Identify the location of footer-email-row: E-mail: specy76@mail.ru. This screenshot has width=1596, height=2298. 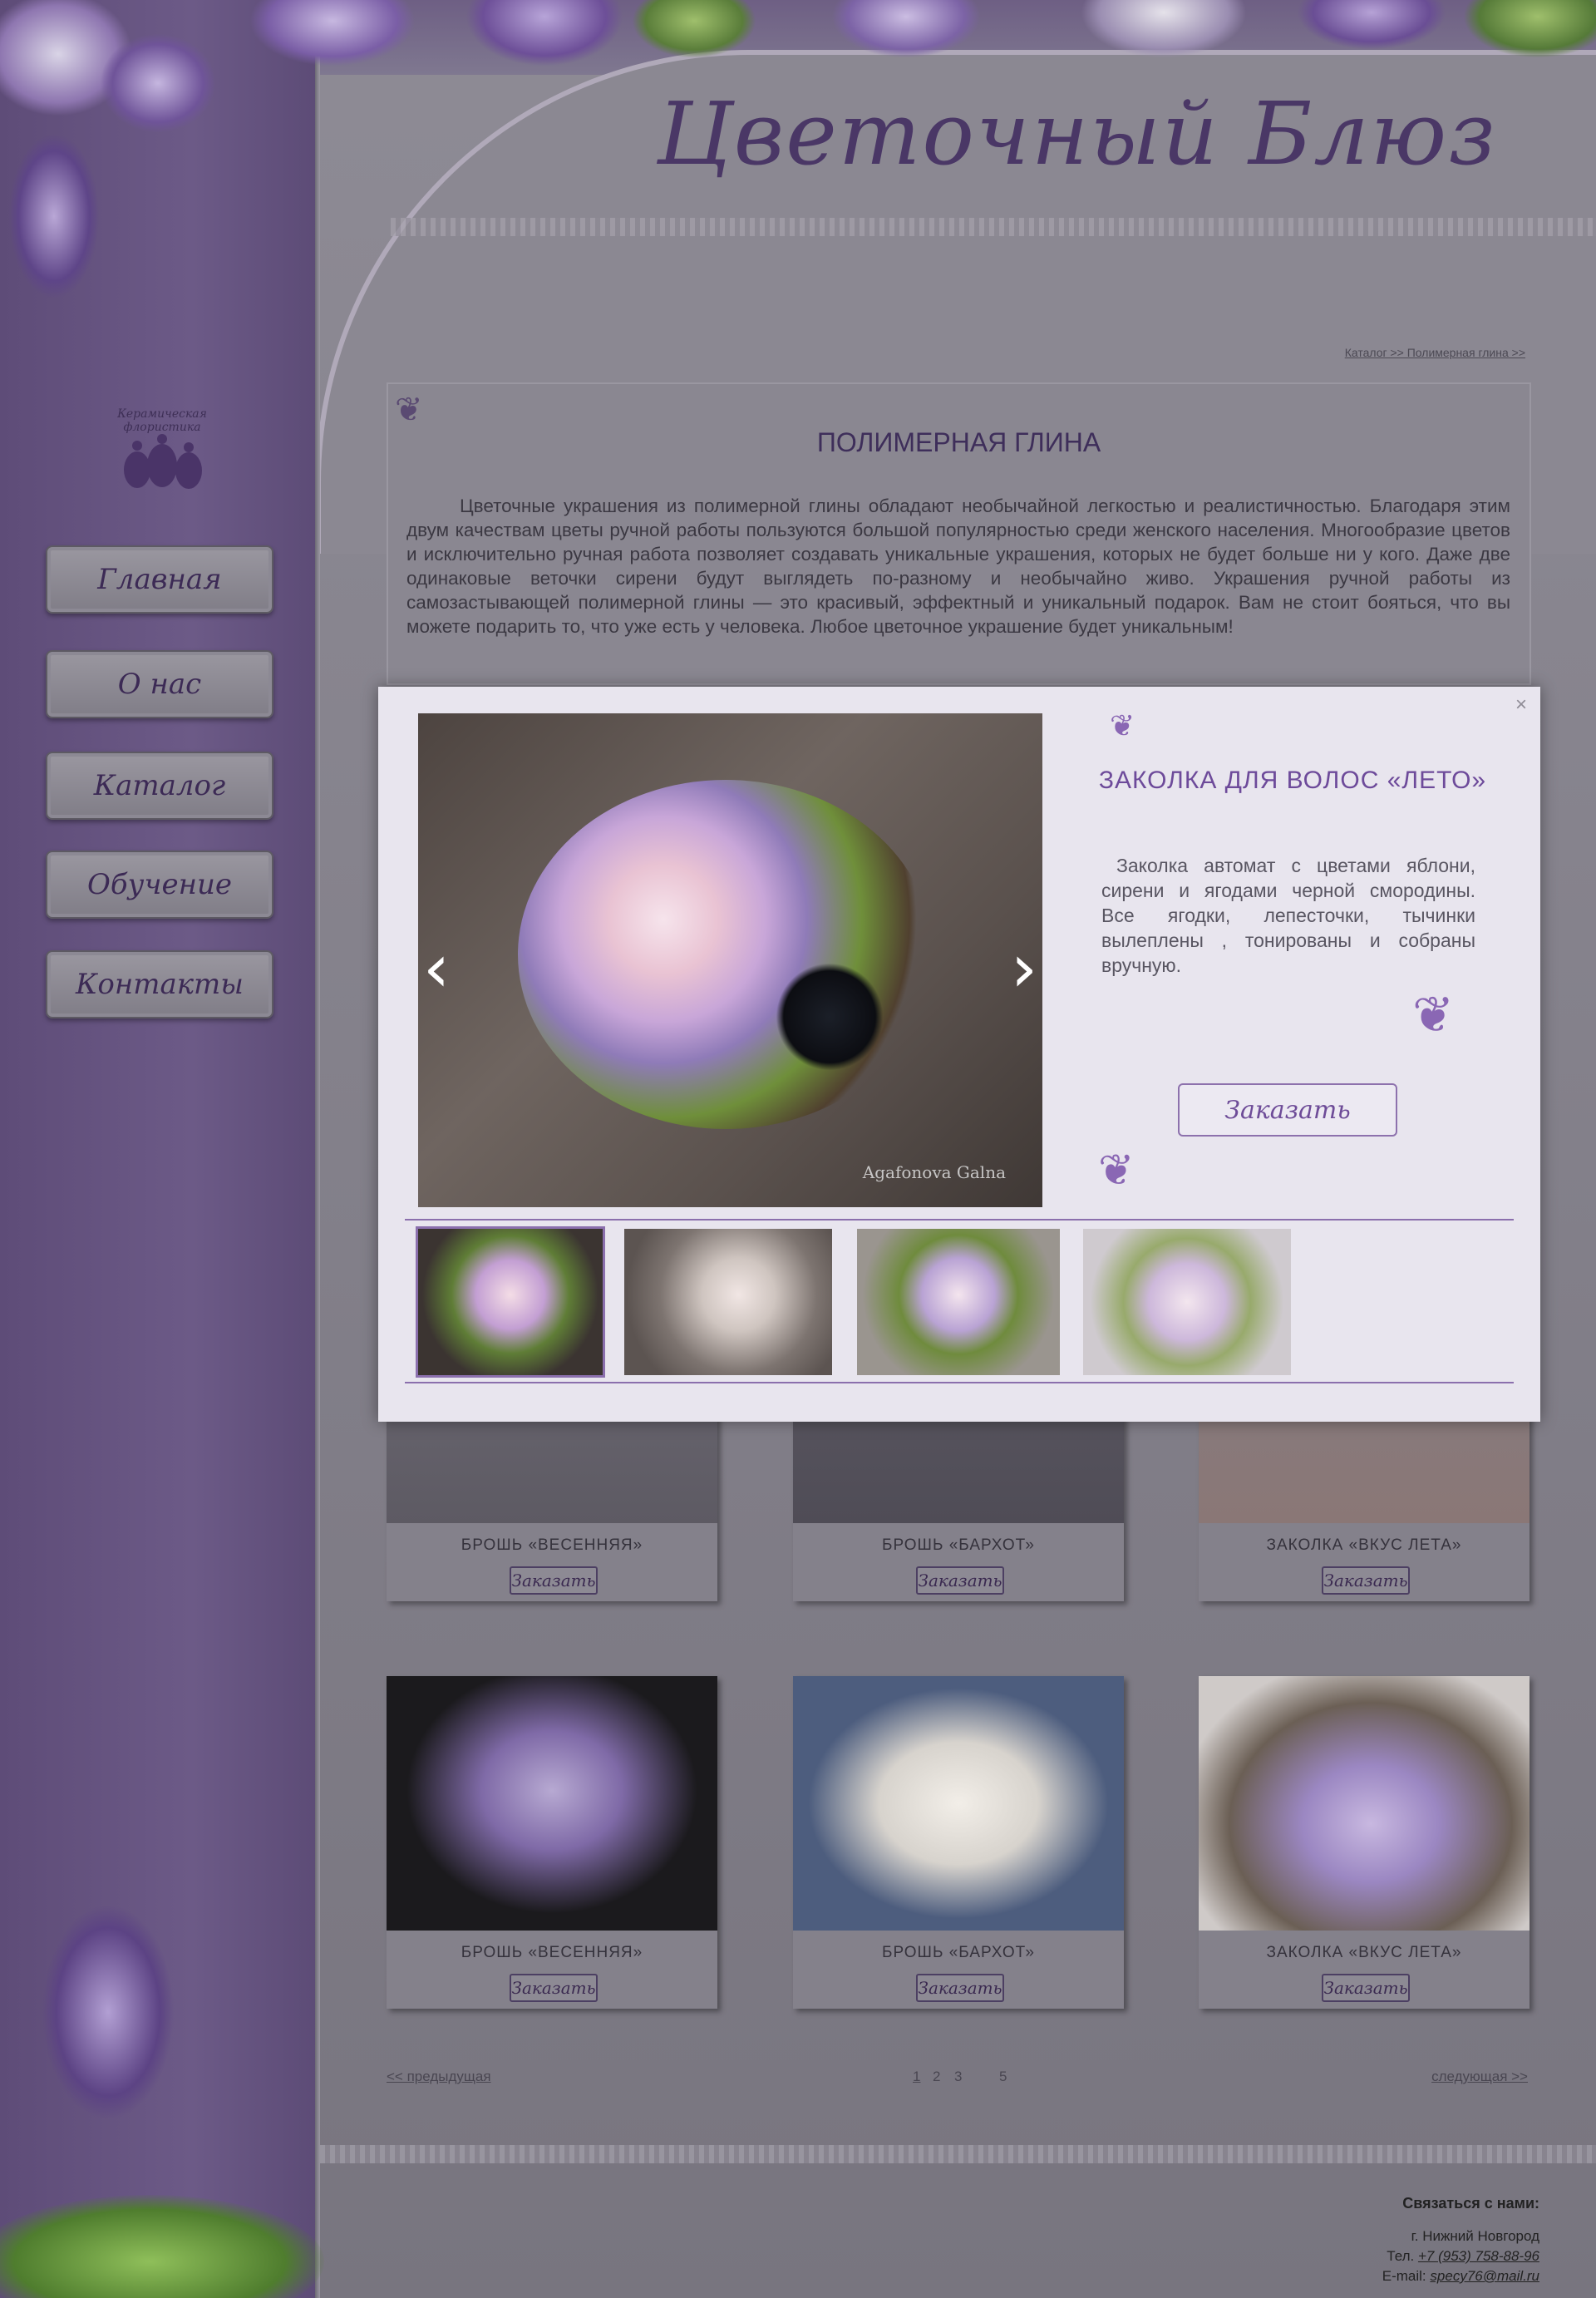
(1460, 2276).